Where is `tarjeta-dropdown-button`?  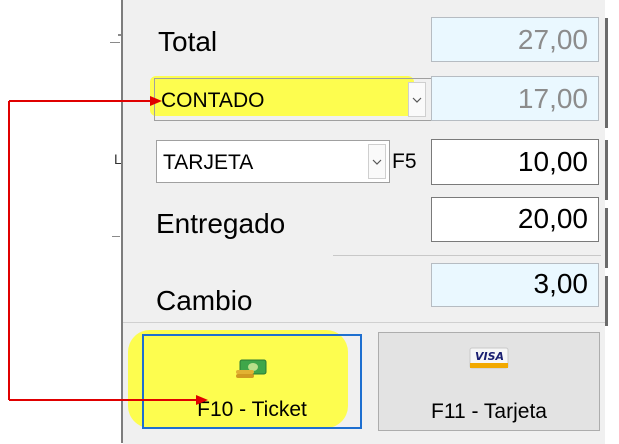
tarjeta-dropdown-button is located at coordinates (377, 161).